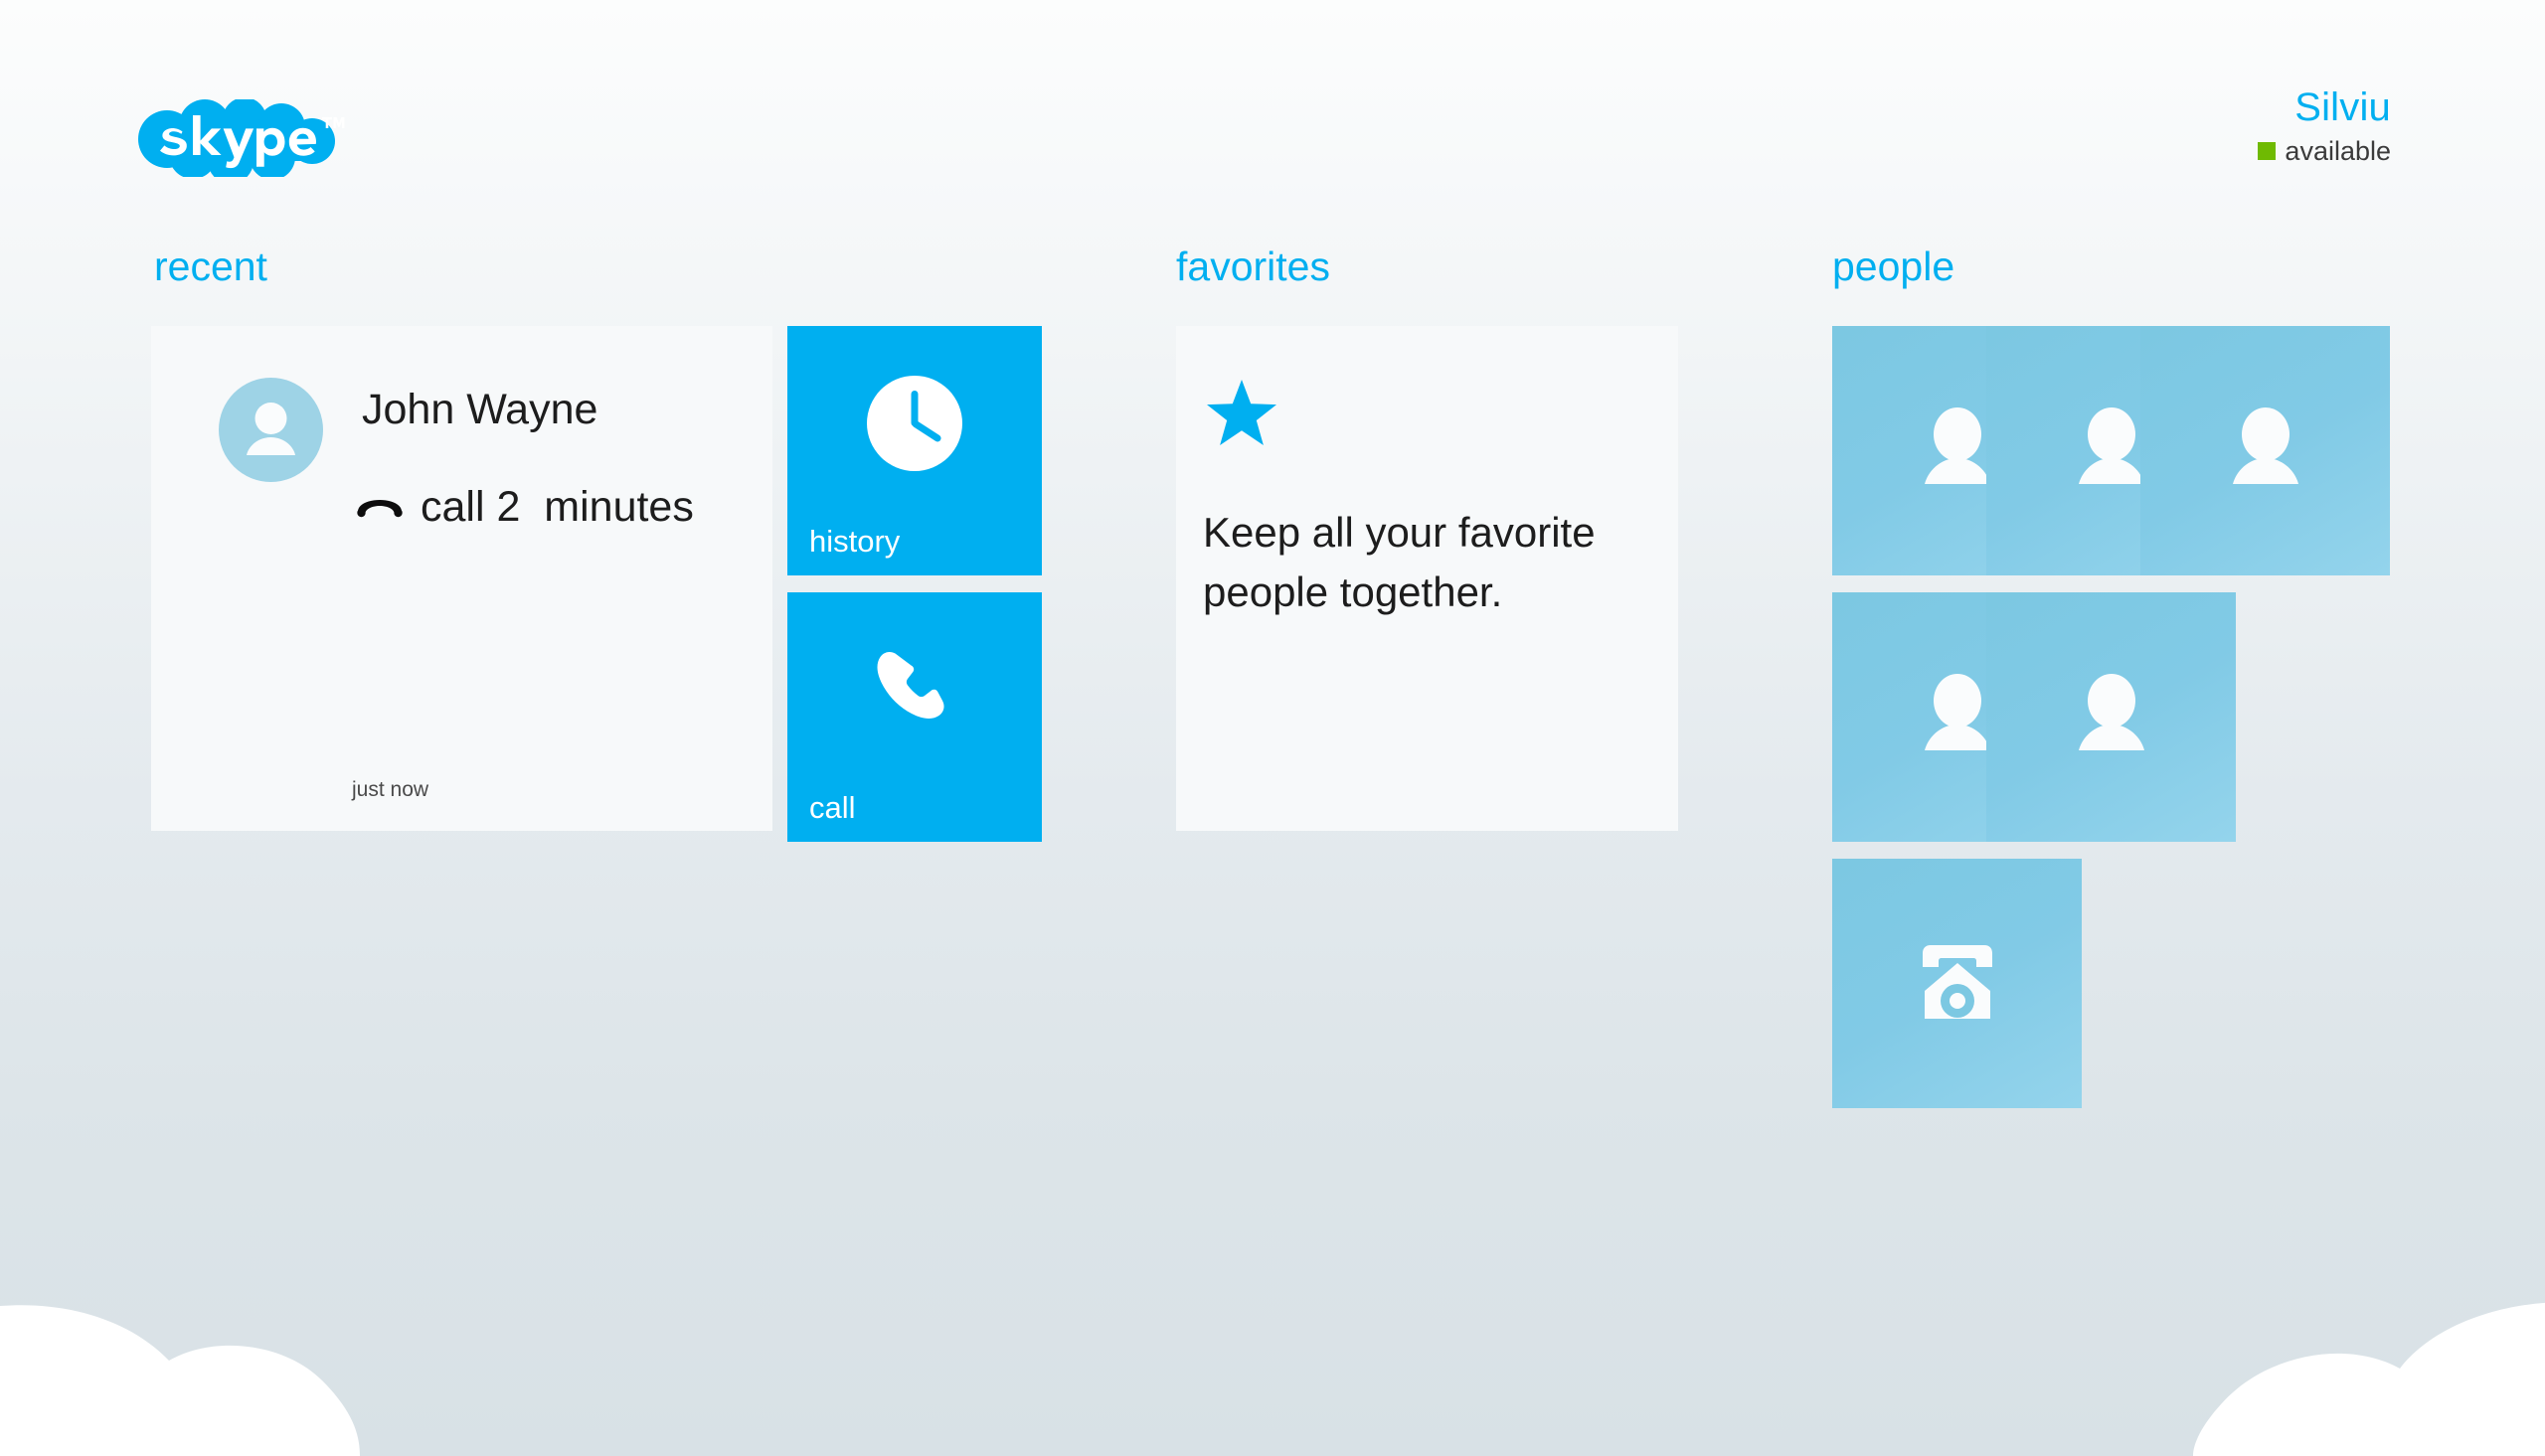  What do you see at coordinates (855, 541) in the screenshot?
I see `history-tile-label: history` at bounding box center [855, 541].